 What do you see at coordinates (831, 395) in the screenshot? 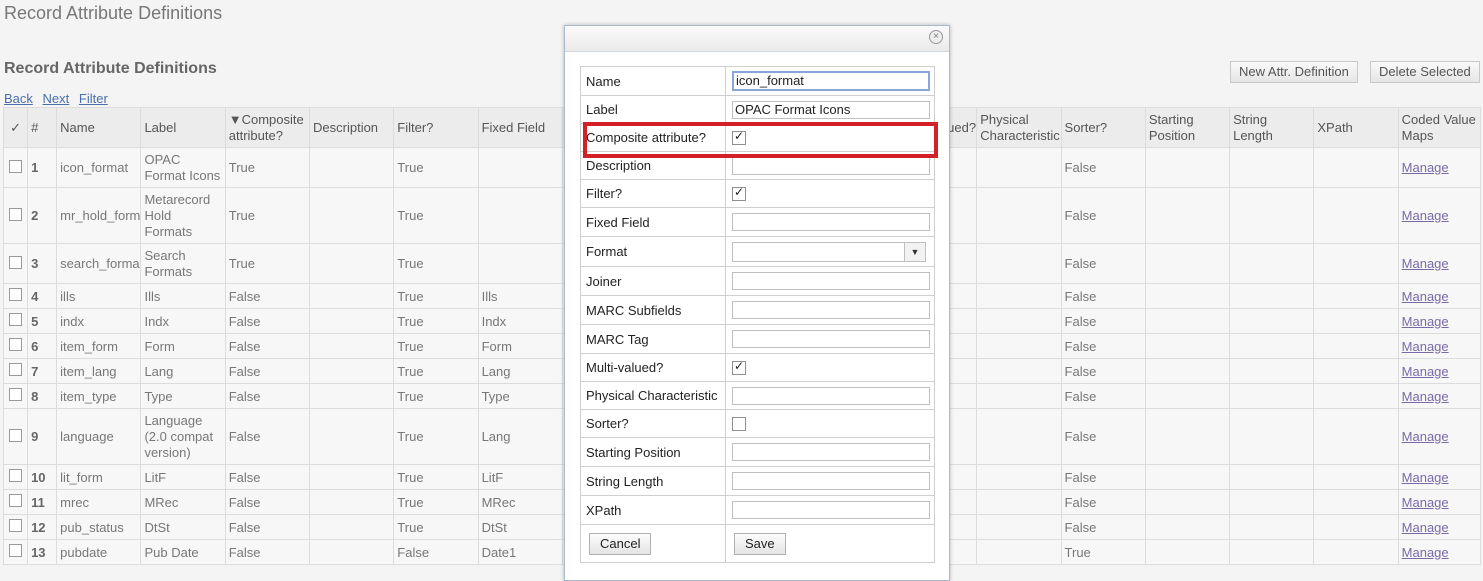
I see `physical-characteristic-input` at bounding box center [831, 395].